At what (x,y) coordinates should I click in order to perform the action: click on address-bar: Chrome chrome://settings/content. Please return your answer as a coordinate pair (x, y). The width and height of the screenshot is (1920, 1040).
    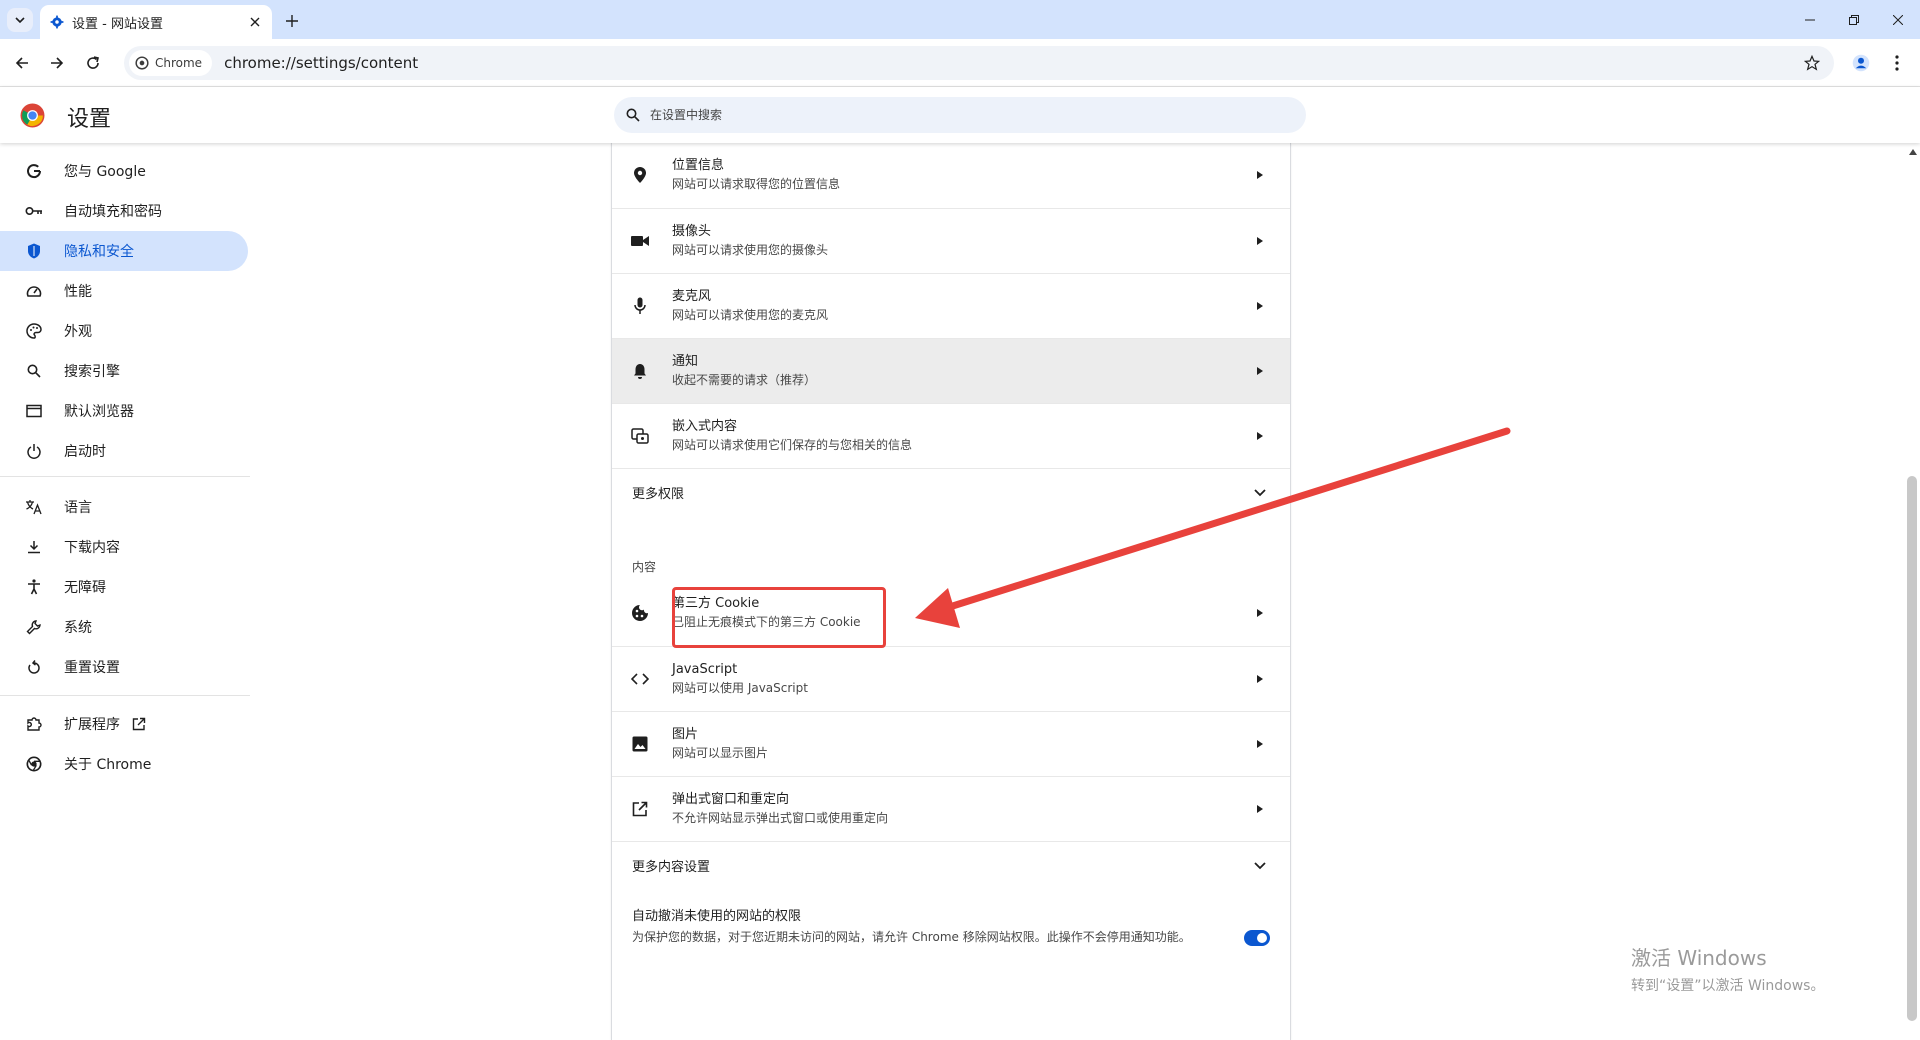
    Looking at the image, I should click on (979, 63).